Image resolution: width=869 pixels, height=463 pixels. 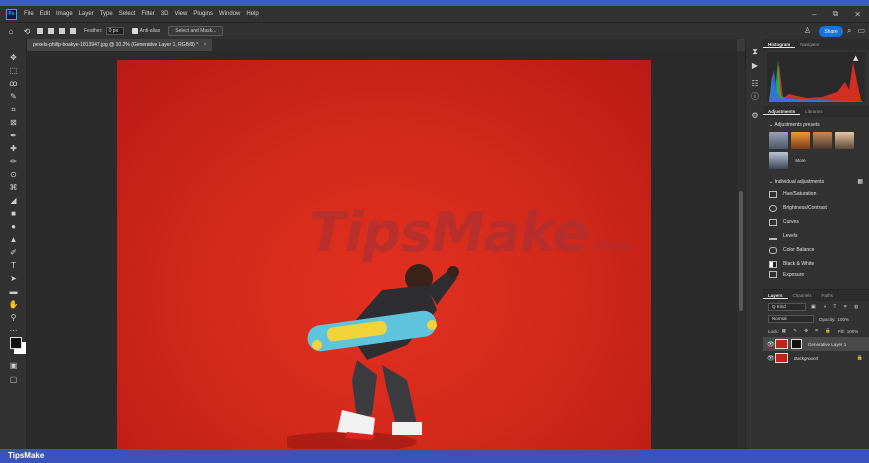 What do you see at coordinates (787, 307) in the screenshot?
I see `kind-filter-select: Q Kind` at bounding box center [787, 307].